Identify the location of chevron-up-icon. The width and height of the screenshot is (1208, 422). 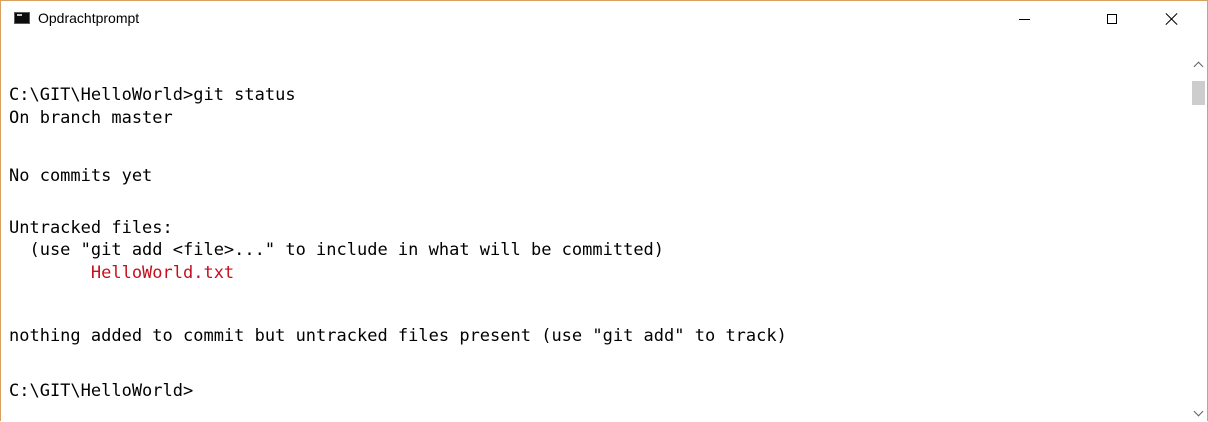
(1198, 66).